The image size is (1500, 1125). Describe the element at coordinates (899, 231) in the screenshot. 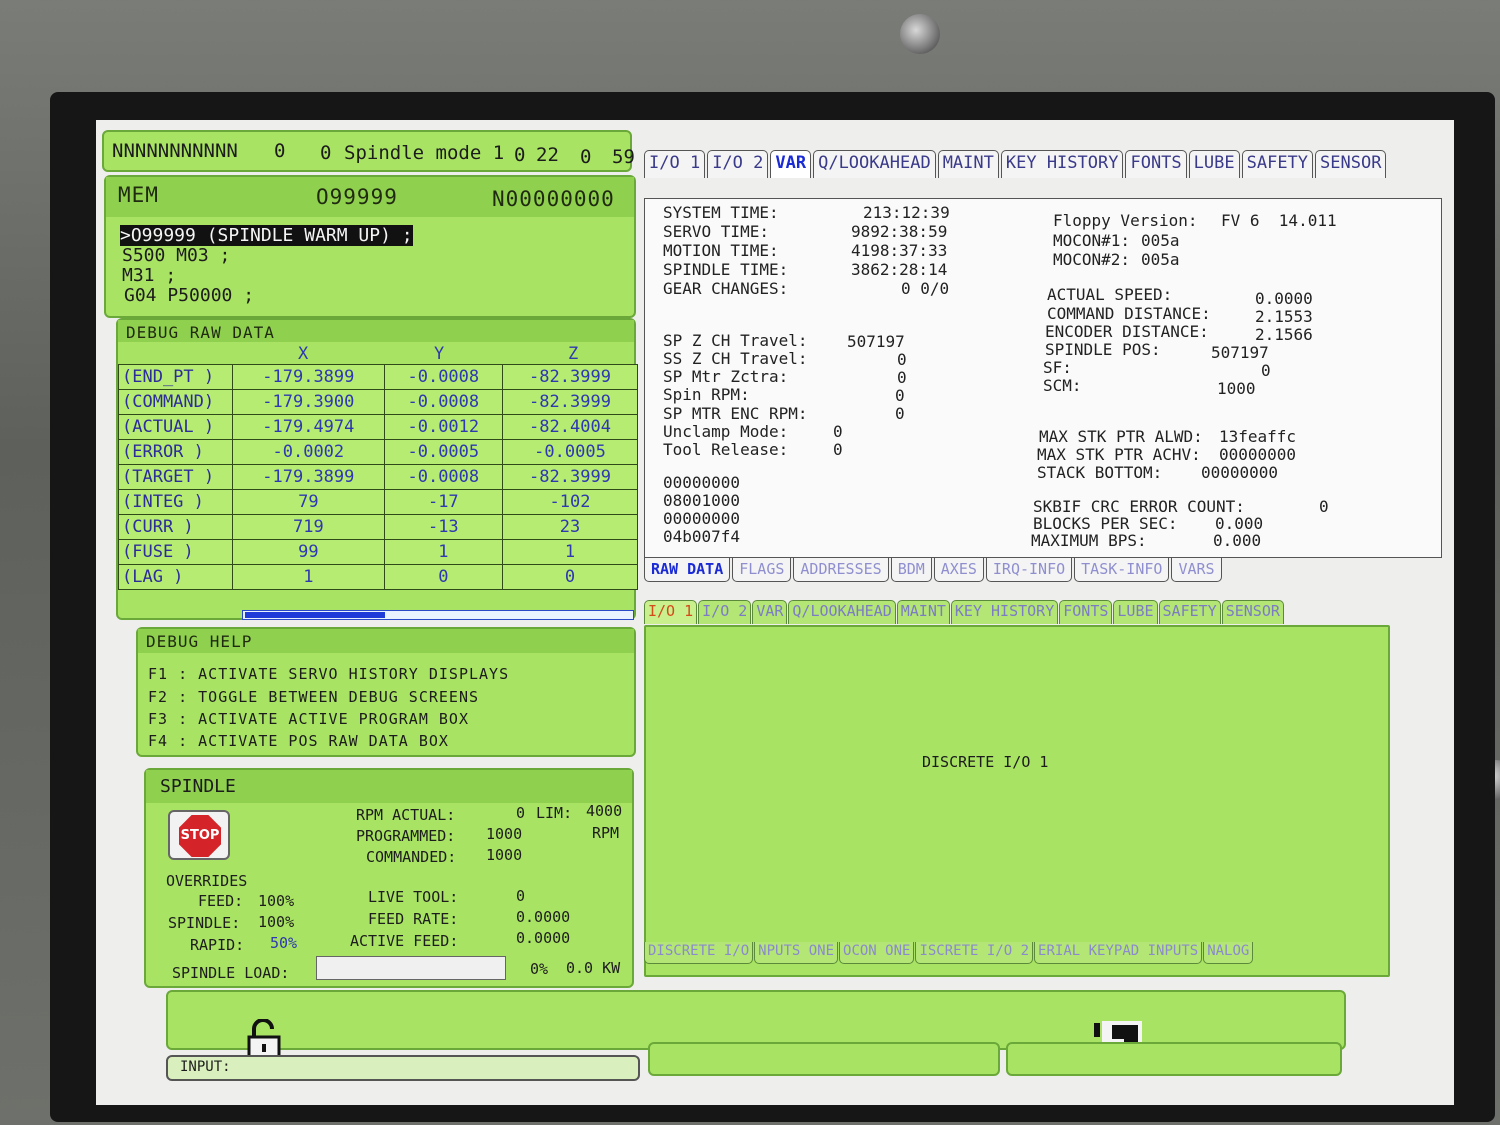

I see `servo-time-value: 9892:38:59` at that location.